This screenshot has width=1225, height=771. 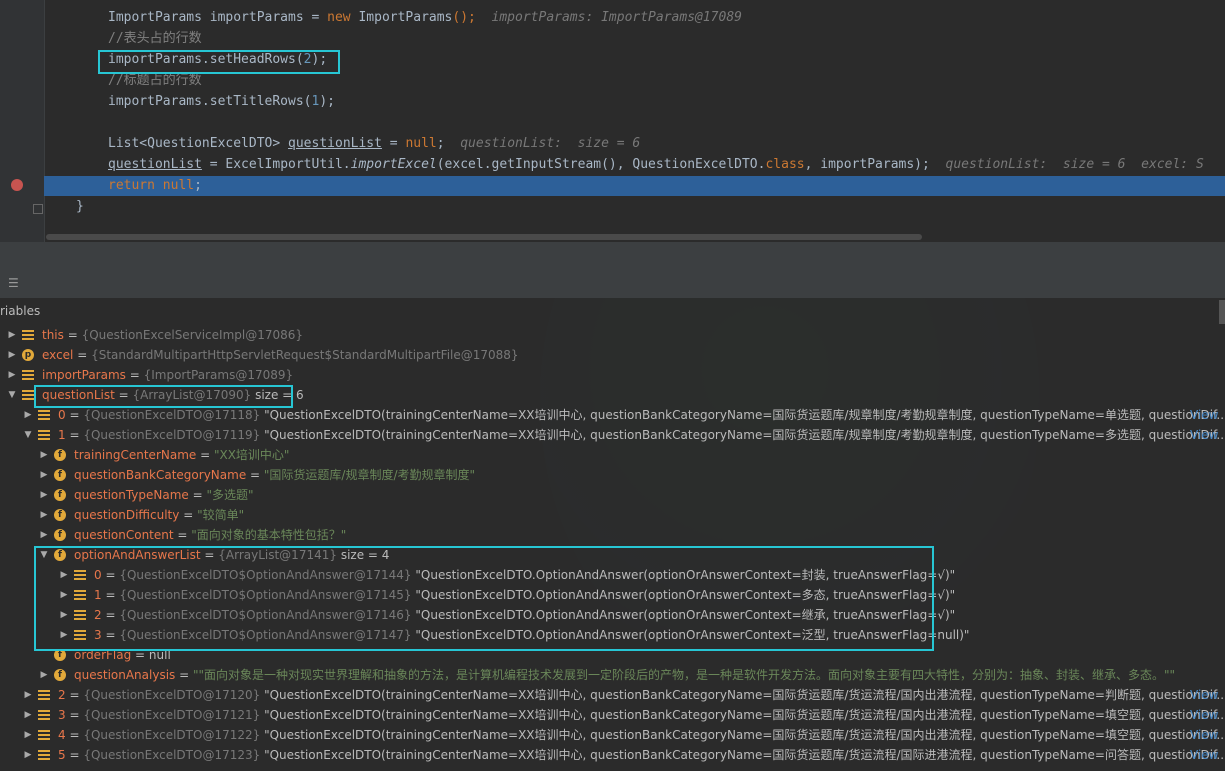 What do you see at coordinates (155, 38) in the screenshot?
I see `code-token: //表头占的行数` at bounding box center [155, 38].